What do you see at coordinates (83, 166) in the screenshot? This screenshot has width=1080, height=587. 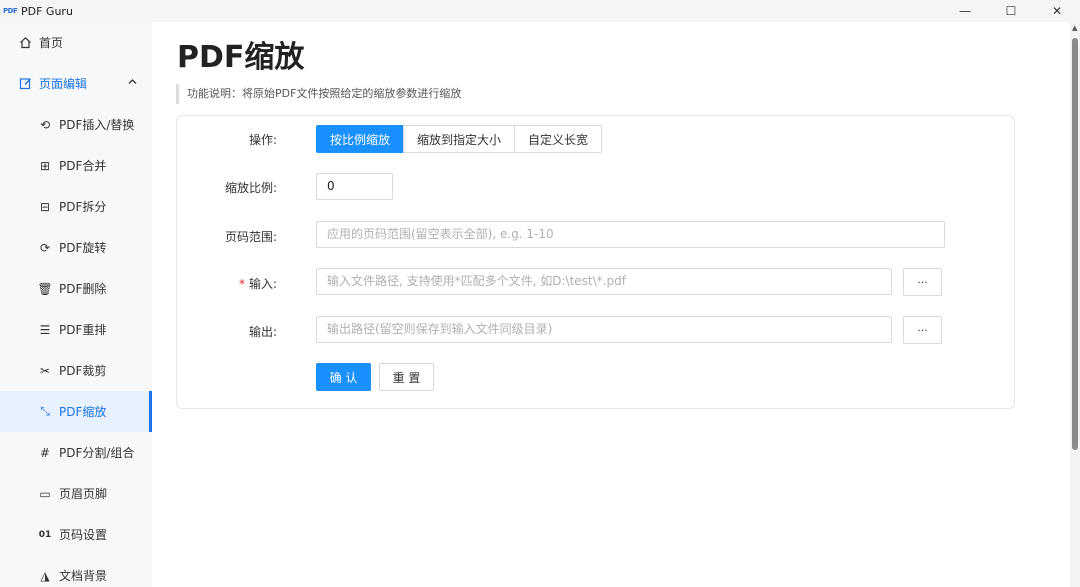 I see `sidebar-item-label: PDF合并` at bounding box center [83, 166].